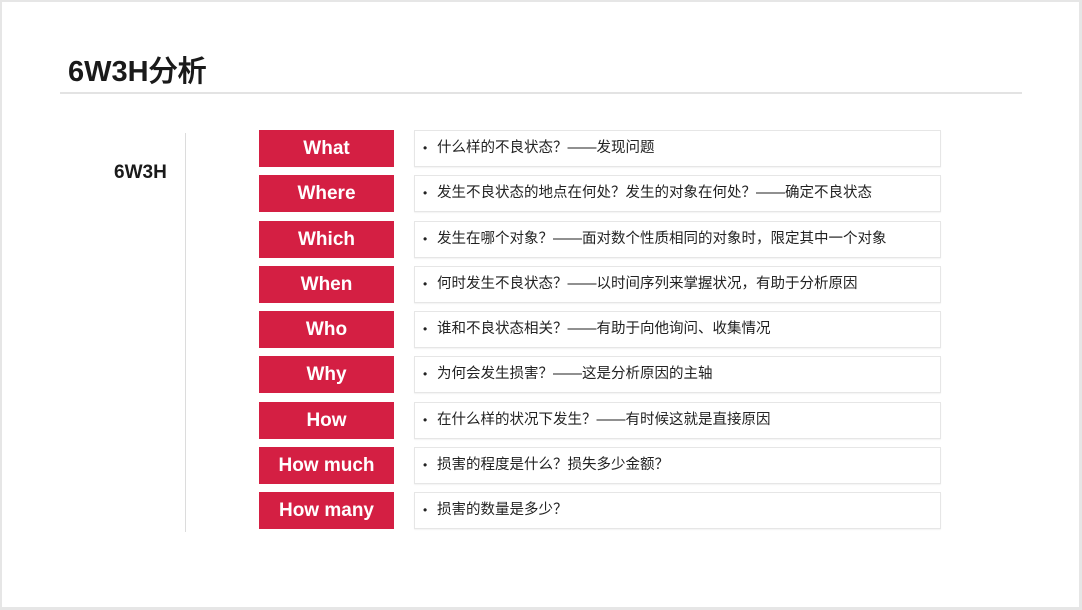 This screenshot has height=610, width=1082. Describe the element at coordinates (654, 193) in the screenshot. I see `desc-text: 发生不良状态的地点在何处？发生的对象在何处？——确定不良状态` at that location.